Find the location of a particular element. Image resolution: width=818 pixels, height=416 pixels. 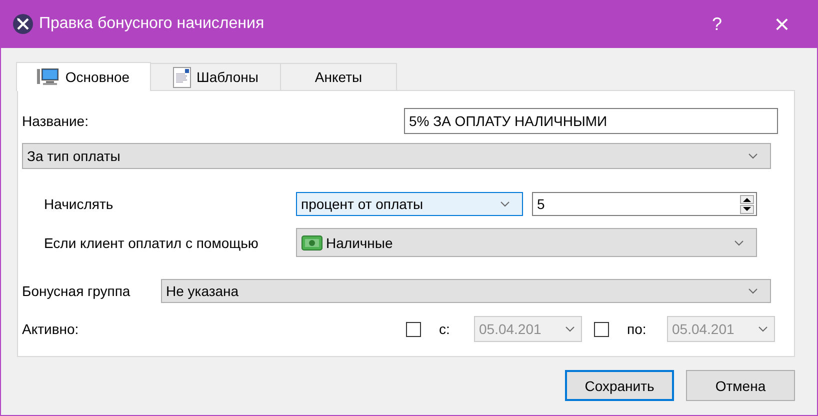

active-label: Активно: is located at coordinates (51, 329).